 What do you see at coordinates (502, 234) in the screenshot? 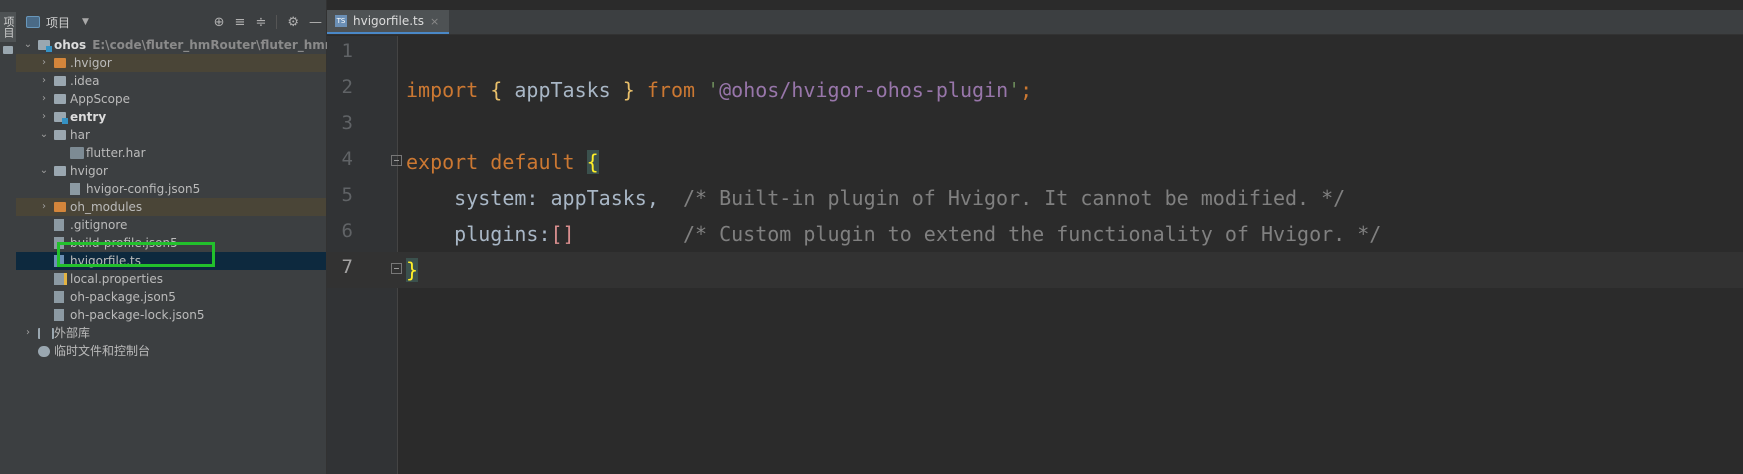
I see `property-plugins: plugins:` at bounding box center [502, 234].